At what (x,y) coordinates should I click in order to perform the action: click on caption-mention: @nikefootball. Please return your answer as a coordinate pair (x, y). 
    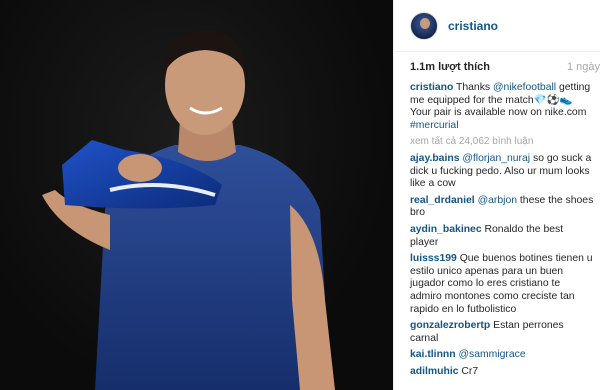
    Looking at the image, I should click on (524, 87).